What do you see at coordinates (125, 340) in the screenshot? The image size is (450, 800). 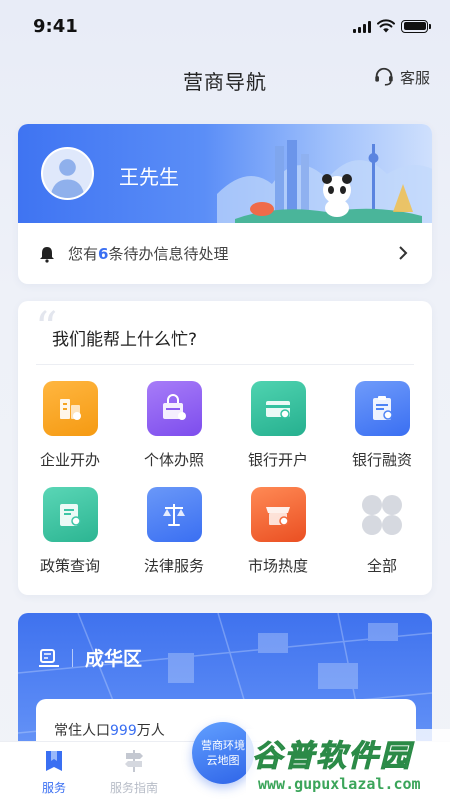 I see `help-title: 我们能帮上什么忙?` at bounding box center [125, 340].